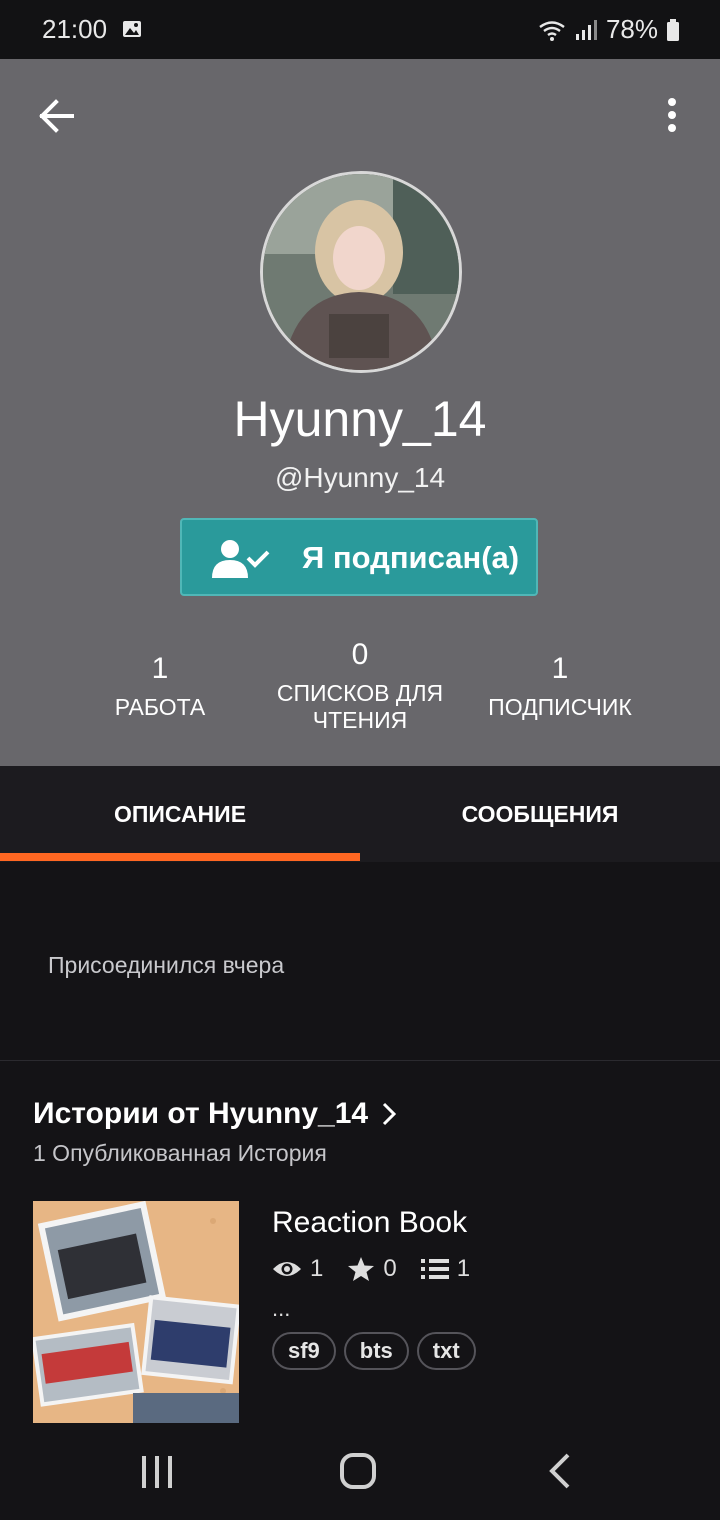  What do you see at coordinates (559, 1471) in the screenshot?
I see `nav-back-icon` at bounding box center [559, 1471].